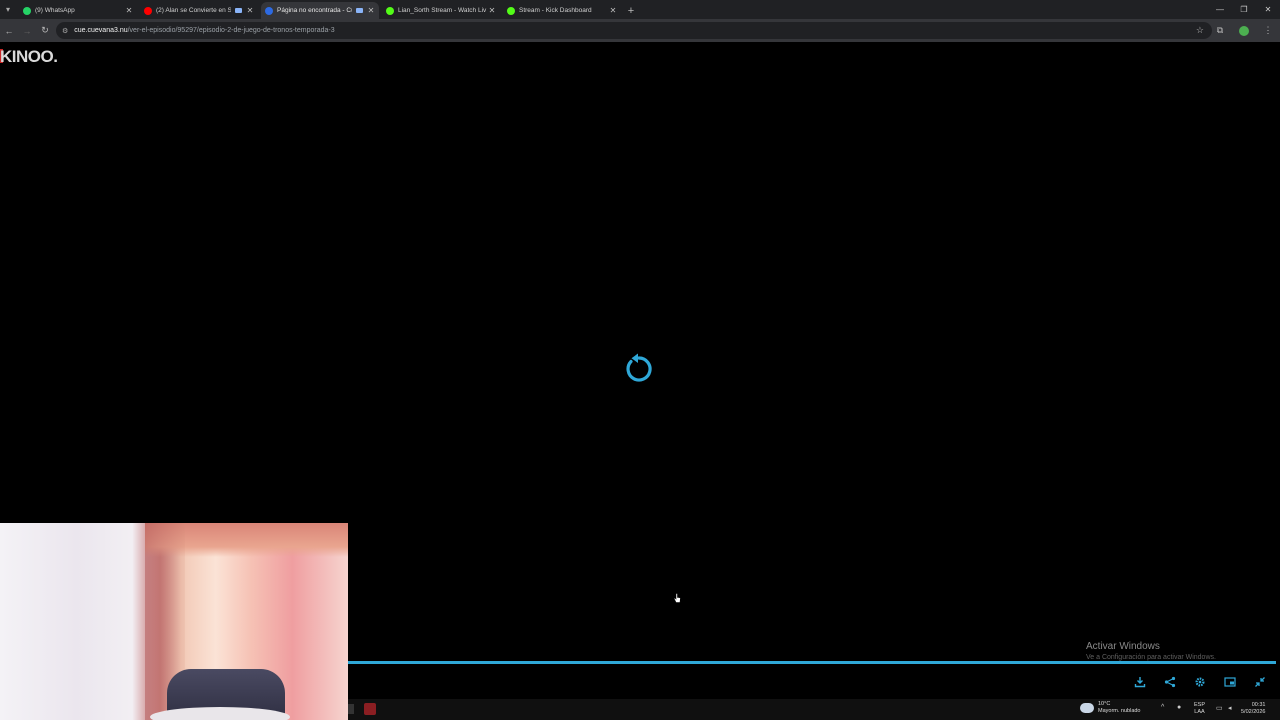 Image resolution: width=1280 pixels, height=720 pixels. What do you see at coordinates (1087, 708) in the screenshot?
I see `cloud-icon` at bounding box center [1087, 708].